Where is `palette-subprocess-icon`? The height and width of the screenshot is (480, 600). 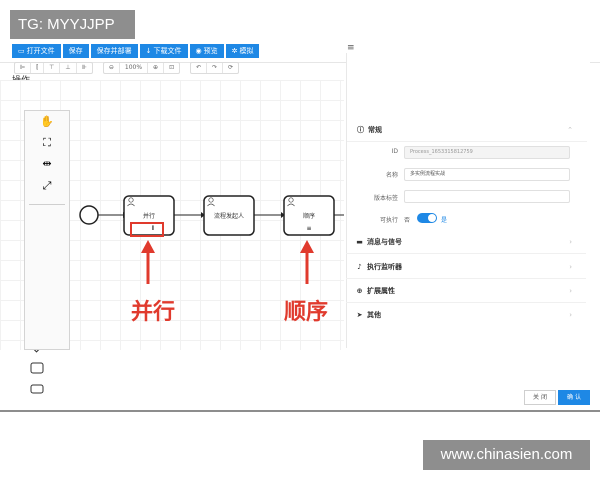
palette-subprocess-icon is located at coordinates (37, 389).